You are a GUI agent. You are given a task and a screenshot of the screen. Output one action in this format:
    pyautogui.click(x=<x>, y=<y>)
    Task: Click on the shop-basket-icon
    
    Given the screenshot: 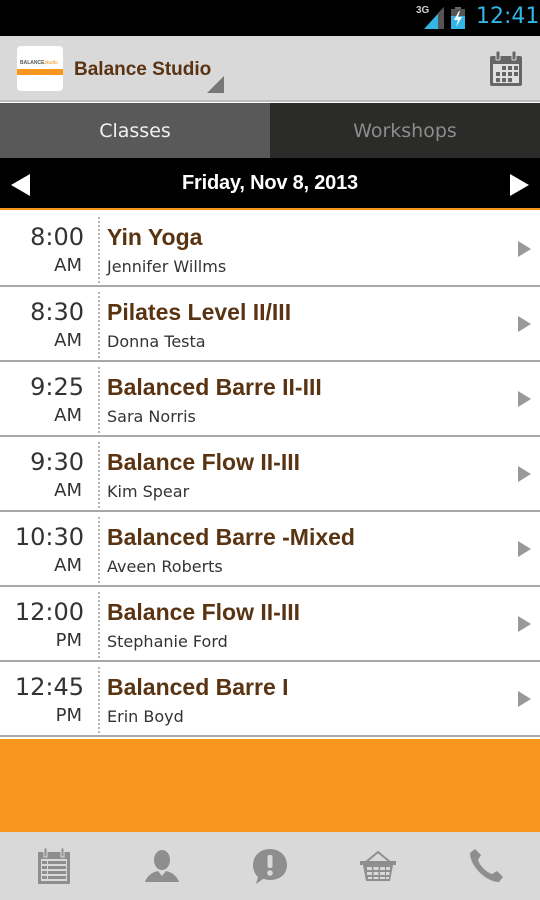 What is the action you would take?
    pyautogui.click(x=378, y=865)
    